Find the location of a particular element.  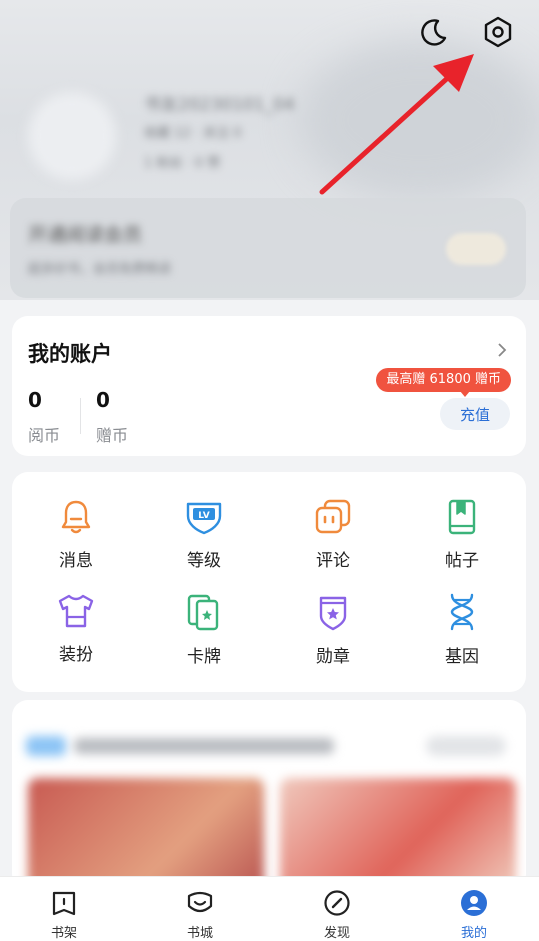

account-title: 我的账户 is located at coordinates (70, 354).